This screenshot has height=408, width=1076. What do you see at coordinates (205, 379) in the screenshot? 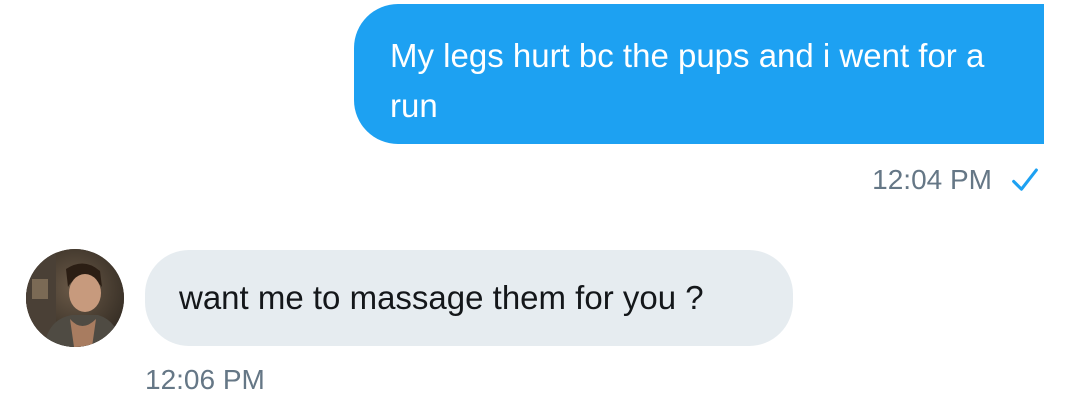
I see `incoming-timestamp: 12:06 PM` at bounding box center [205, 379].